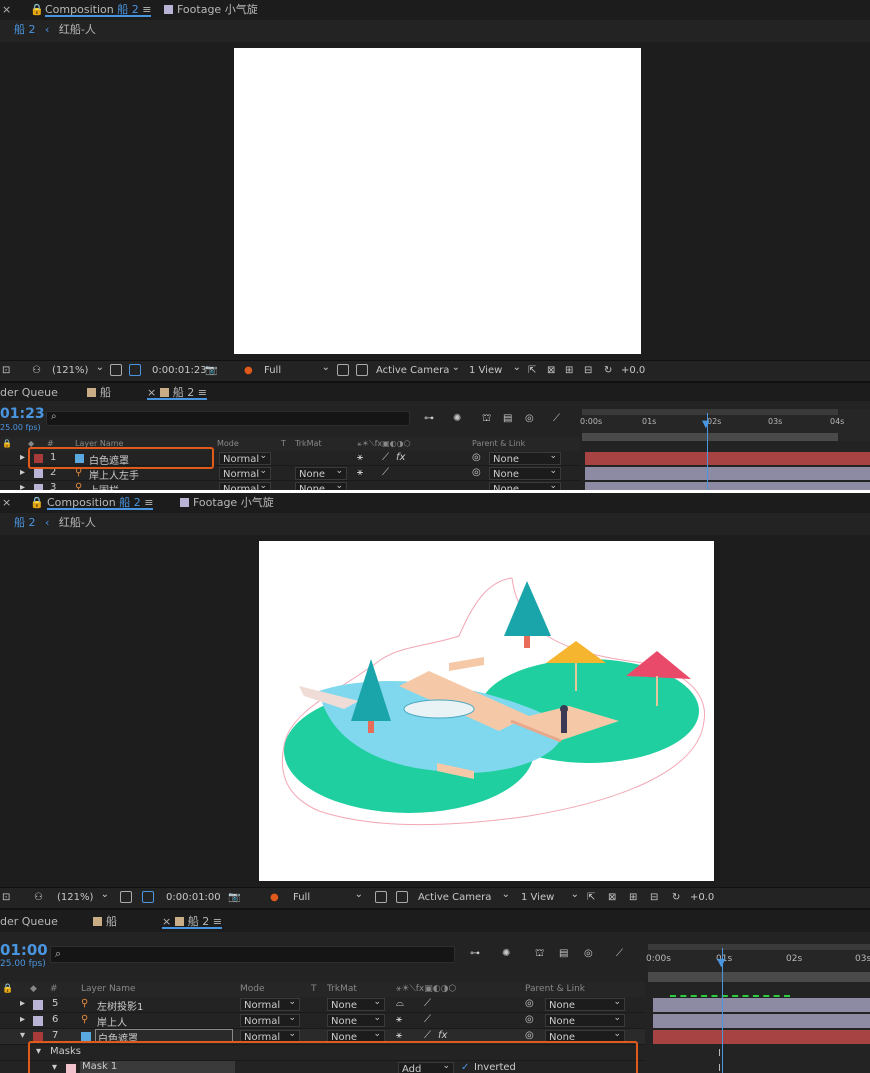 The width and height of the screenshot is (870, 1073). What do you see at coordinates (211, 10) in the screenshot?
I see `tab-footage: Footage 小气旋` at bounding box center [211, 10].